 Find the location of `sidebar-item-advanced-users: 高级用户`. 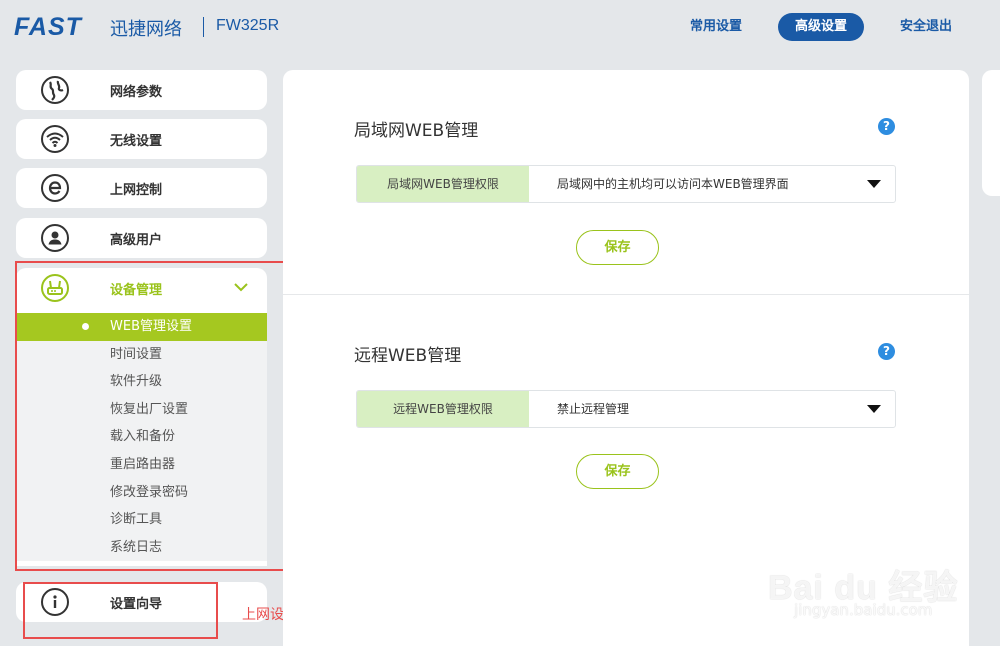

sidebar-item-advanced-users: 高级用户 is located at coordinates (141, 238).